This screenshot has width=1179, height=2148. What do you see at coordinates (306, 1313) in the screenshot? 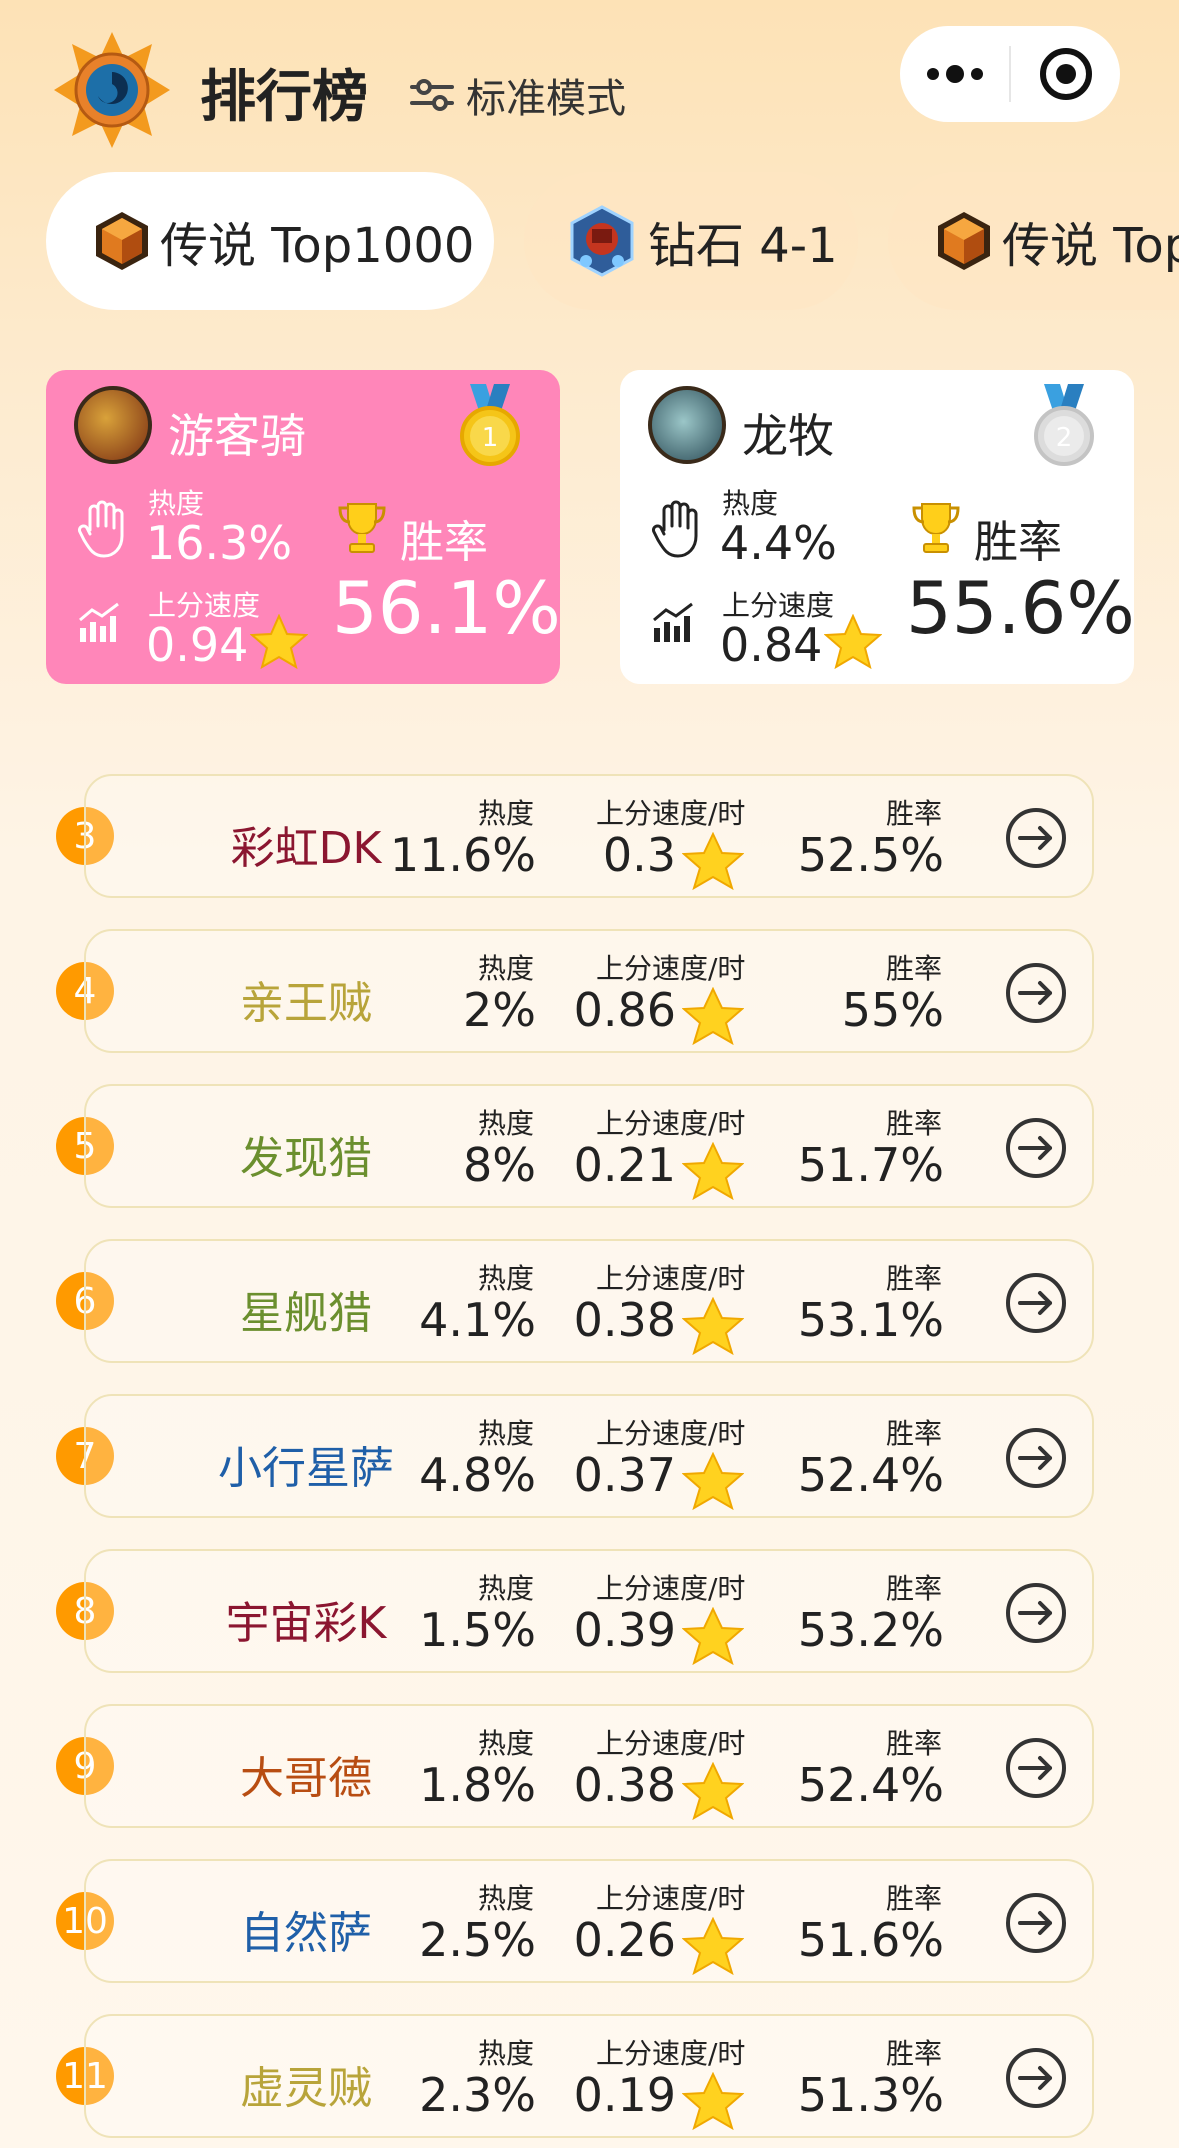
I see `deck-name: 星舰猎` at bounding box center [306, 1313].